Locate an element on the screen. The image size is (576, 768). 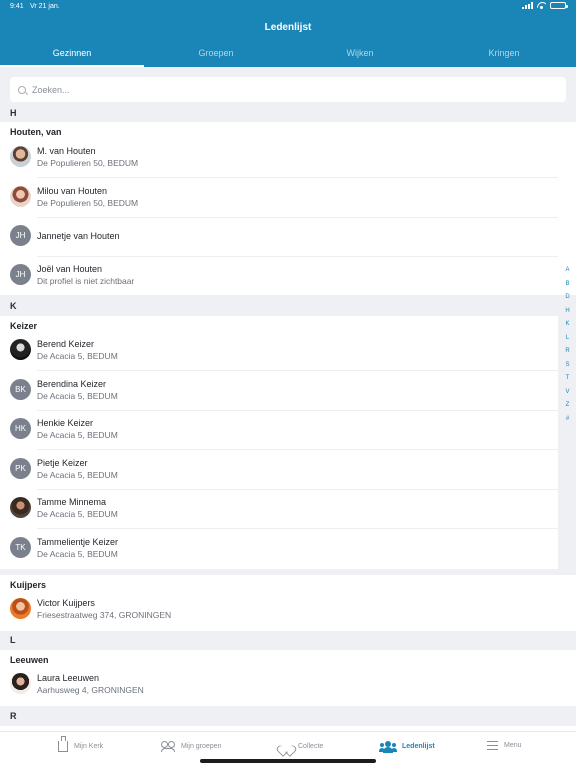
section-header-k: K is located at coordinates (13, 306).